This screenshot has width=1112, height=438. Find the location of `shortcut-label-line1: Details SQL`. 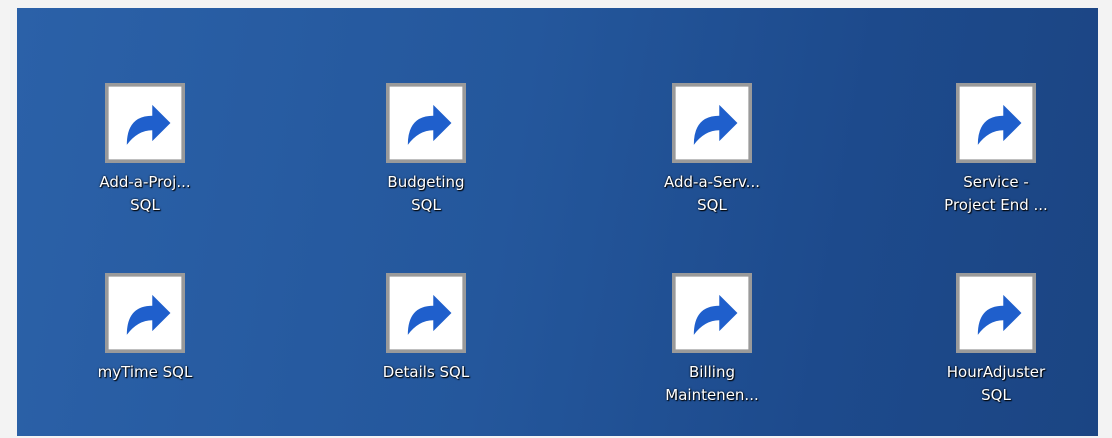

shortcut-label-line1: Details SQL is located at coordinates (426, 372).